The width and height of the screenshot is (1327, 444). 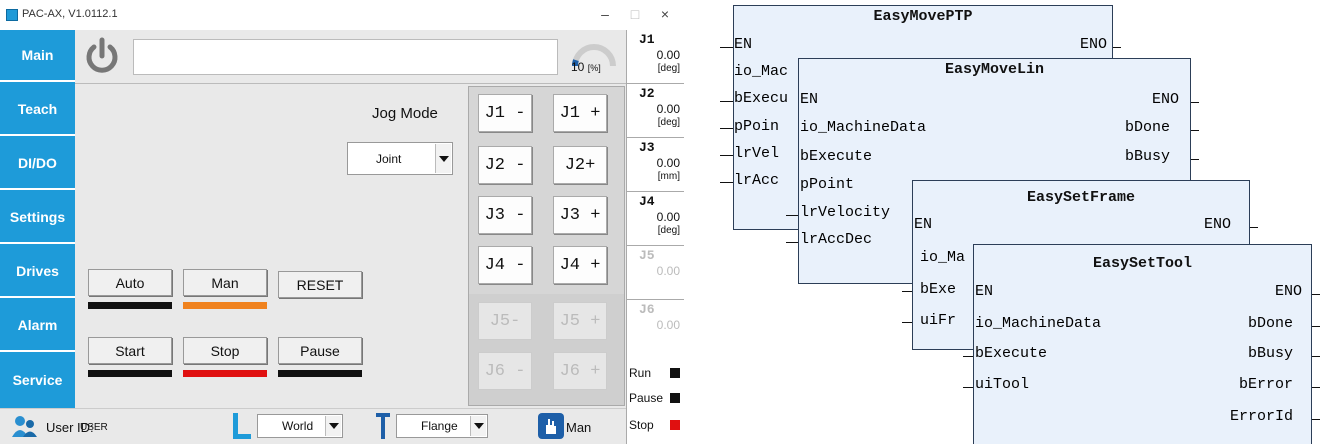 I want to click on operation-mode-label: Man, so click(x=579, y=427).